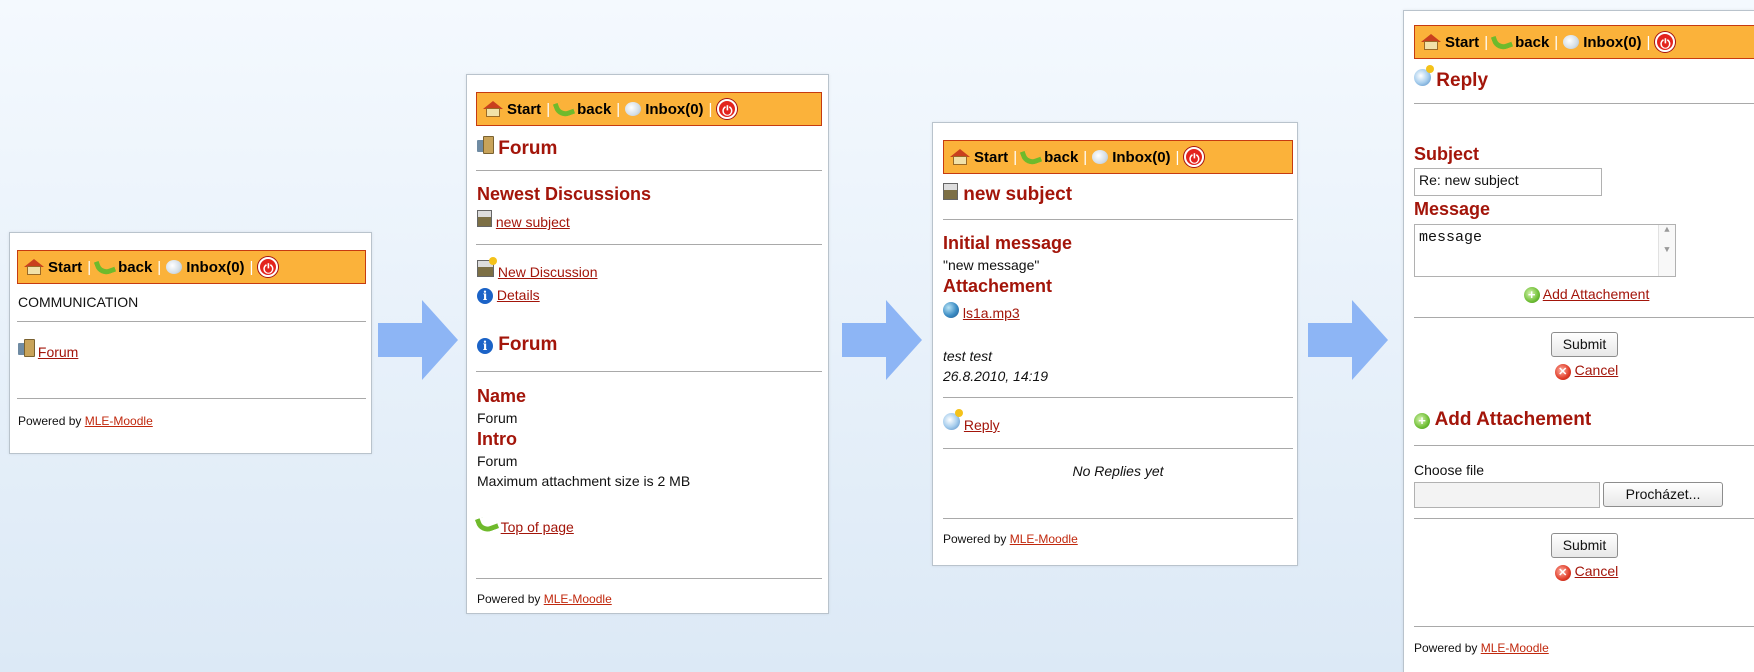 The width and height of the screenshot is (1754, 672). Describe the element at coordinates (1452, 209) in the screenshot. I see `message-label: Message` at that location.